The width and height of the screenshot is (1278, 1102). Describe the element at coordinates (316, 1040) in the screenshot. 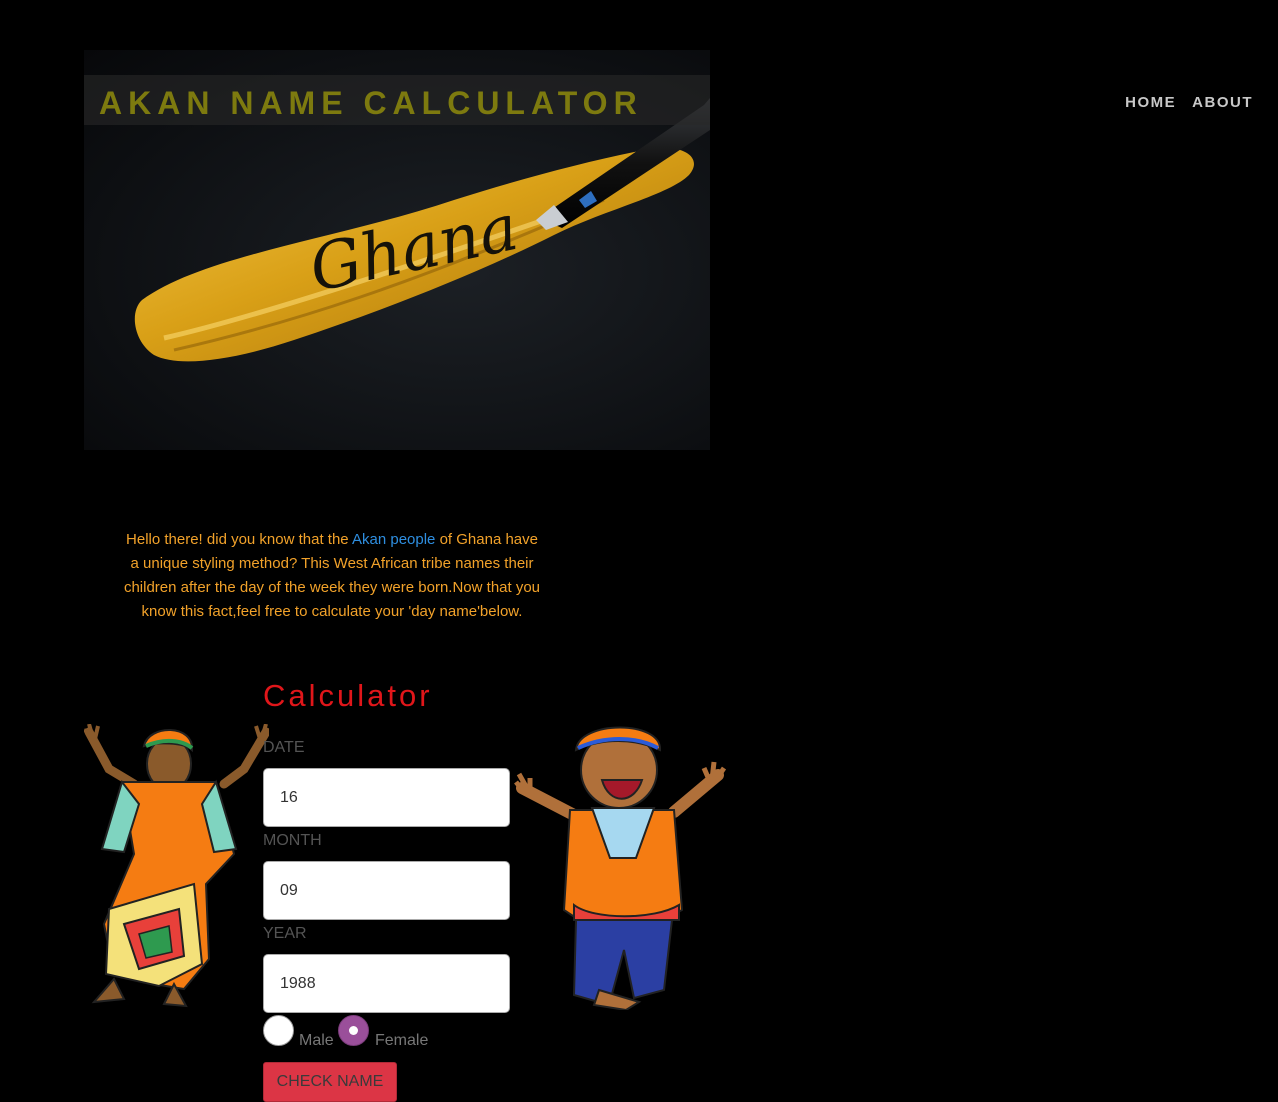

I see `male-radio-label: Male` at that location.